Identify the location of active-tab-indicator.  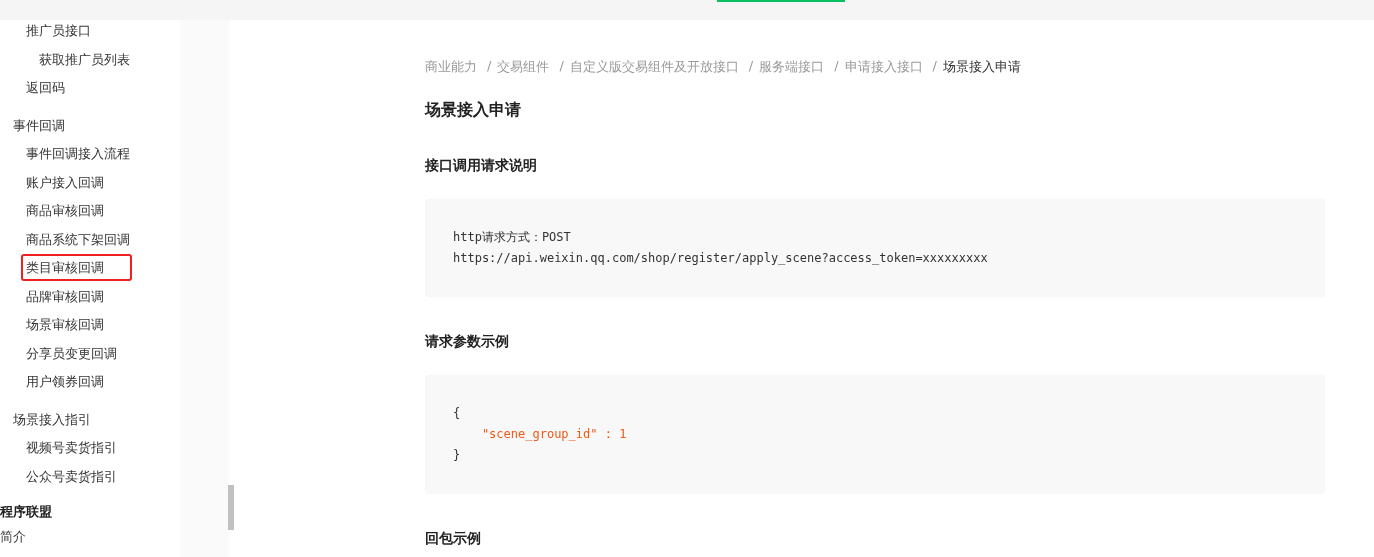
(781, 1).